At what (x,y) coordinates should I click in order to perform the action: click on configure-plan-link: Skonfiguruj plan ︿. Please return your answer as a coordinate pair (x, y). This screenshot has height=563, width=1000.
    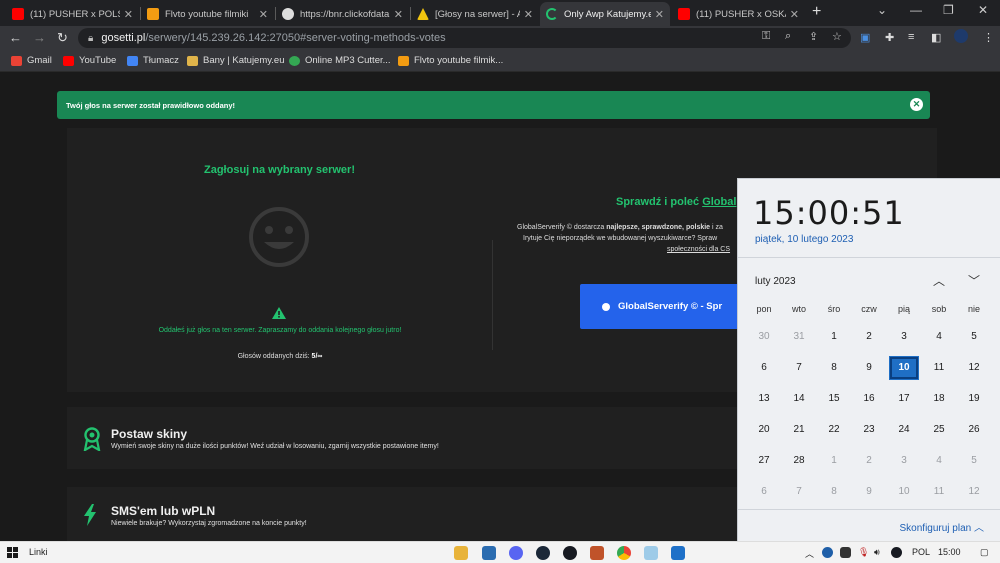
    Looking at the image, I should click on (942, 526).